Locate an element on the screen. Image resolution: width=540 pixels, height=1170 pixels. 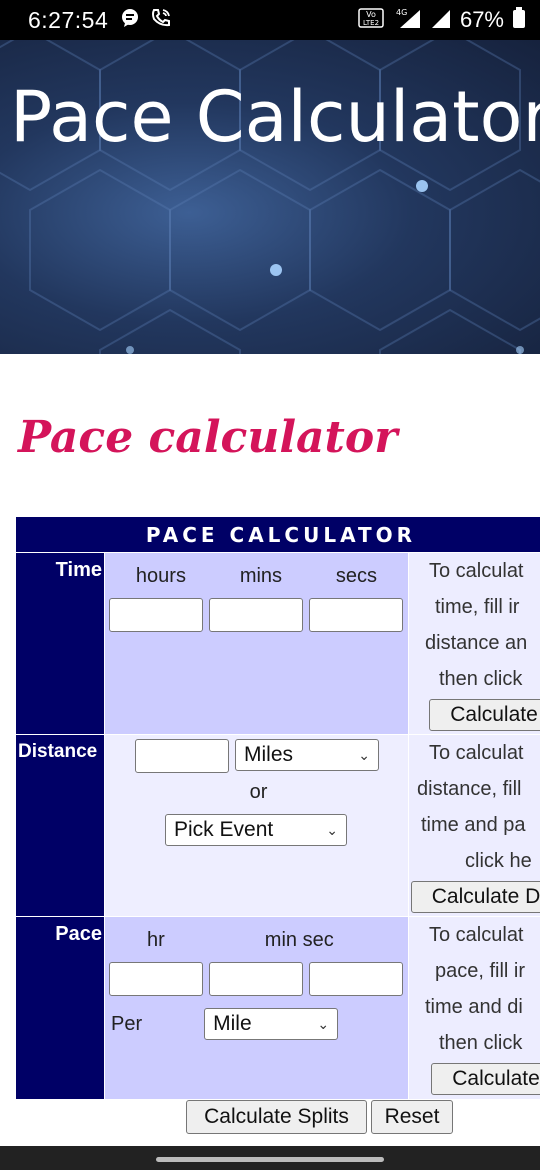
volte-icon: Vo LTE2 is located at coordinates (371, 20).